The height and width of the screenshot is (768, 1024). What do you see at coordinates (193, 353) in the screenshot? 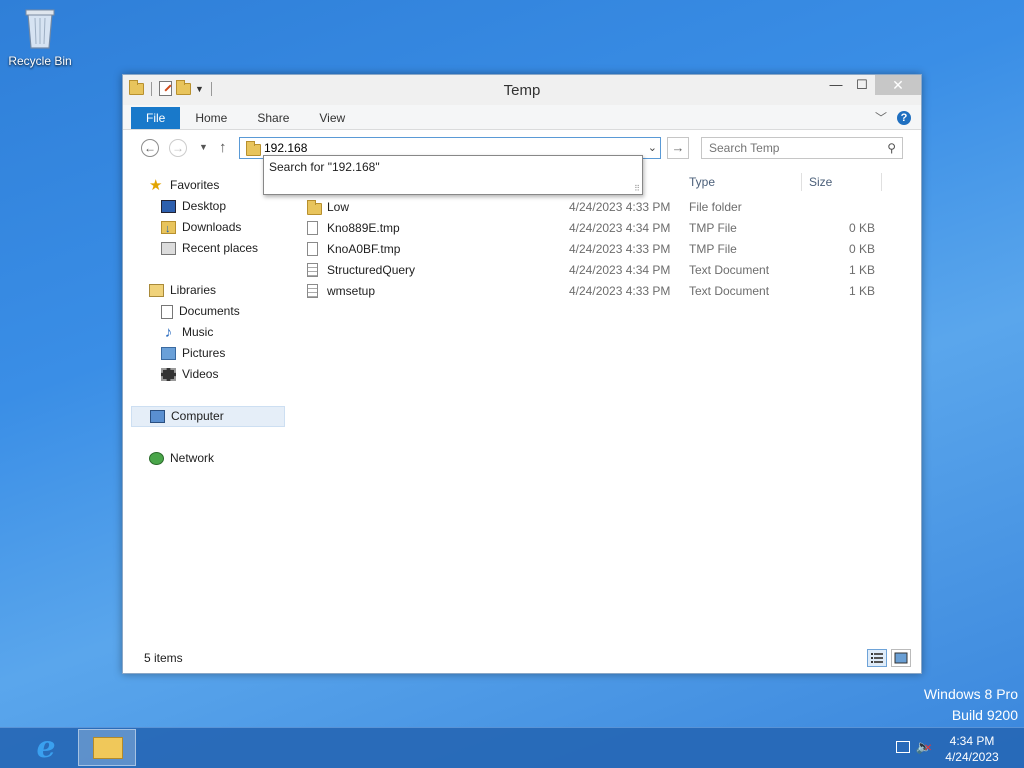
I see `nav-pictures: Pictures` at bounding box center [193, 353].